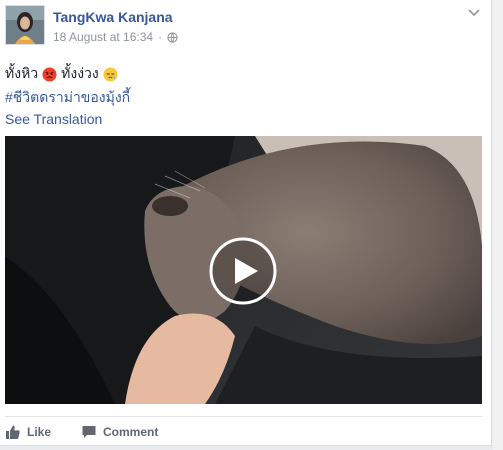 Image resolution: width=503 pixels, height=450 pixels. What do you see at coordinates (113, 17) in the screenshot?
I see `author-name: TangKwa Kanjana` at bounding box center [113, 17].